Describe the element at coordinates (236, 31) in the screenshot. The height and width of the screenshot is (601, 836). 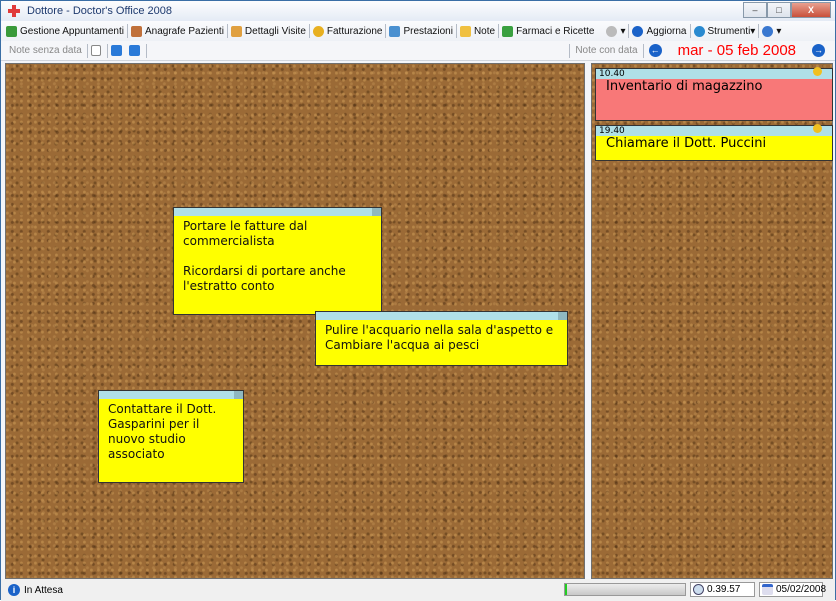
I see `clipboard-icon` at that location.